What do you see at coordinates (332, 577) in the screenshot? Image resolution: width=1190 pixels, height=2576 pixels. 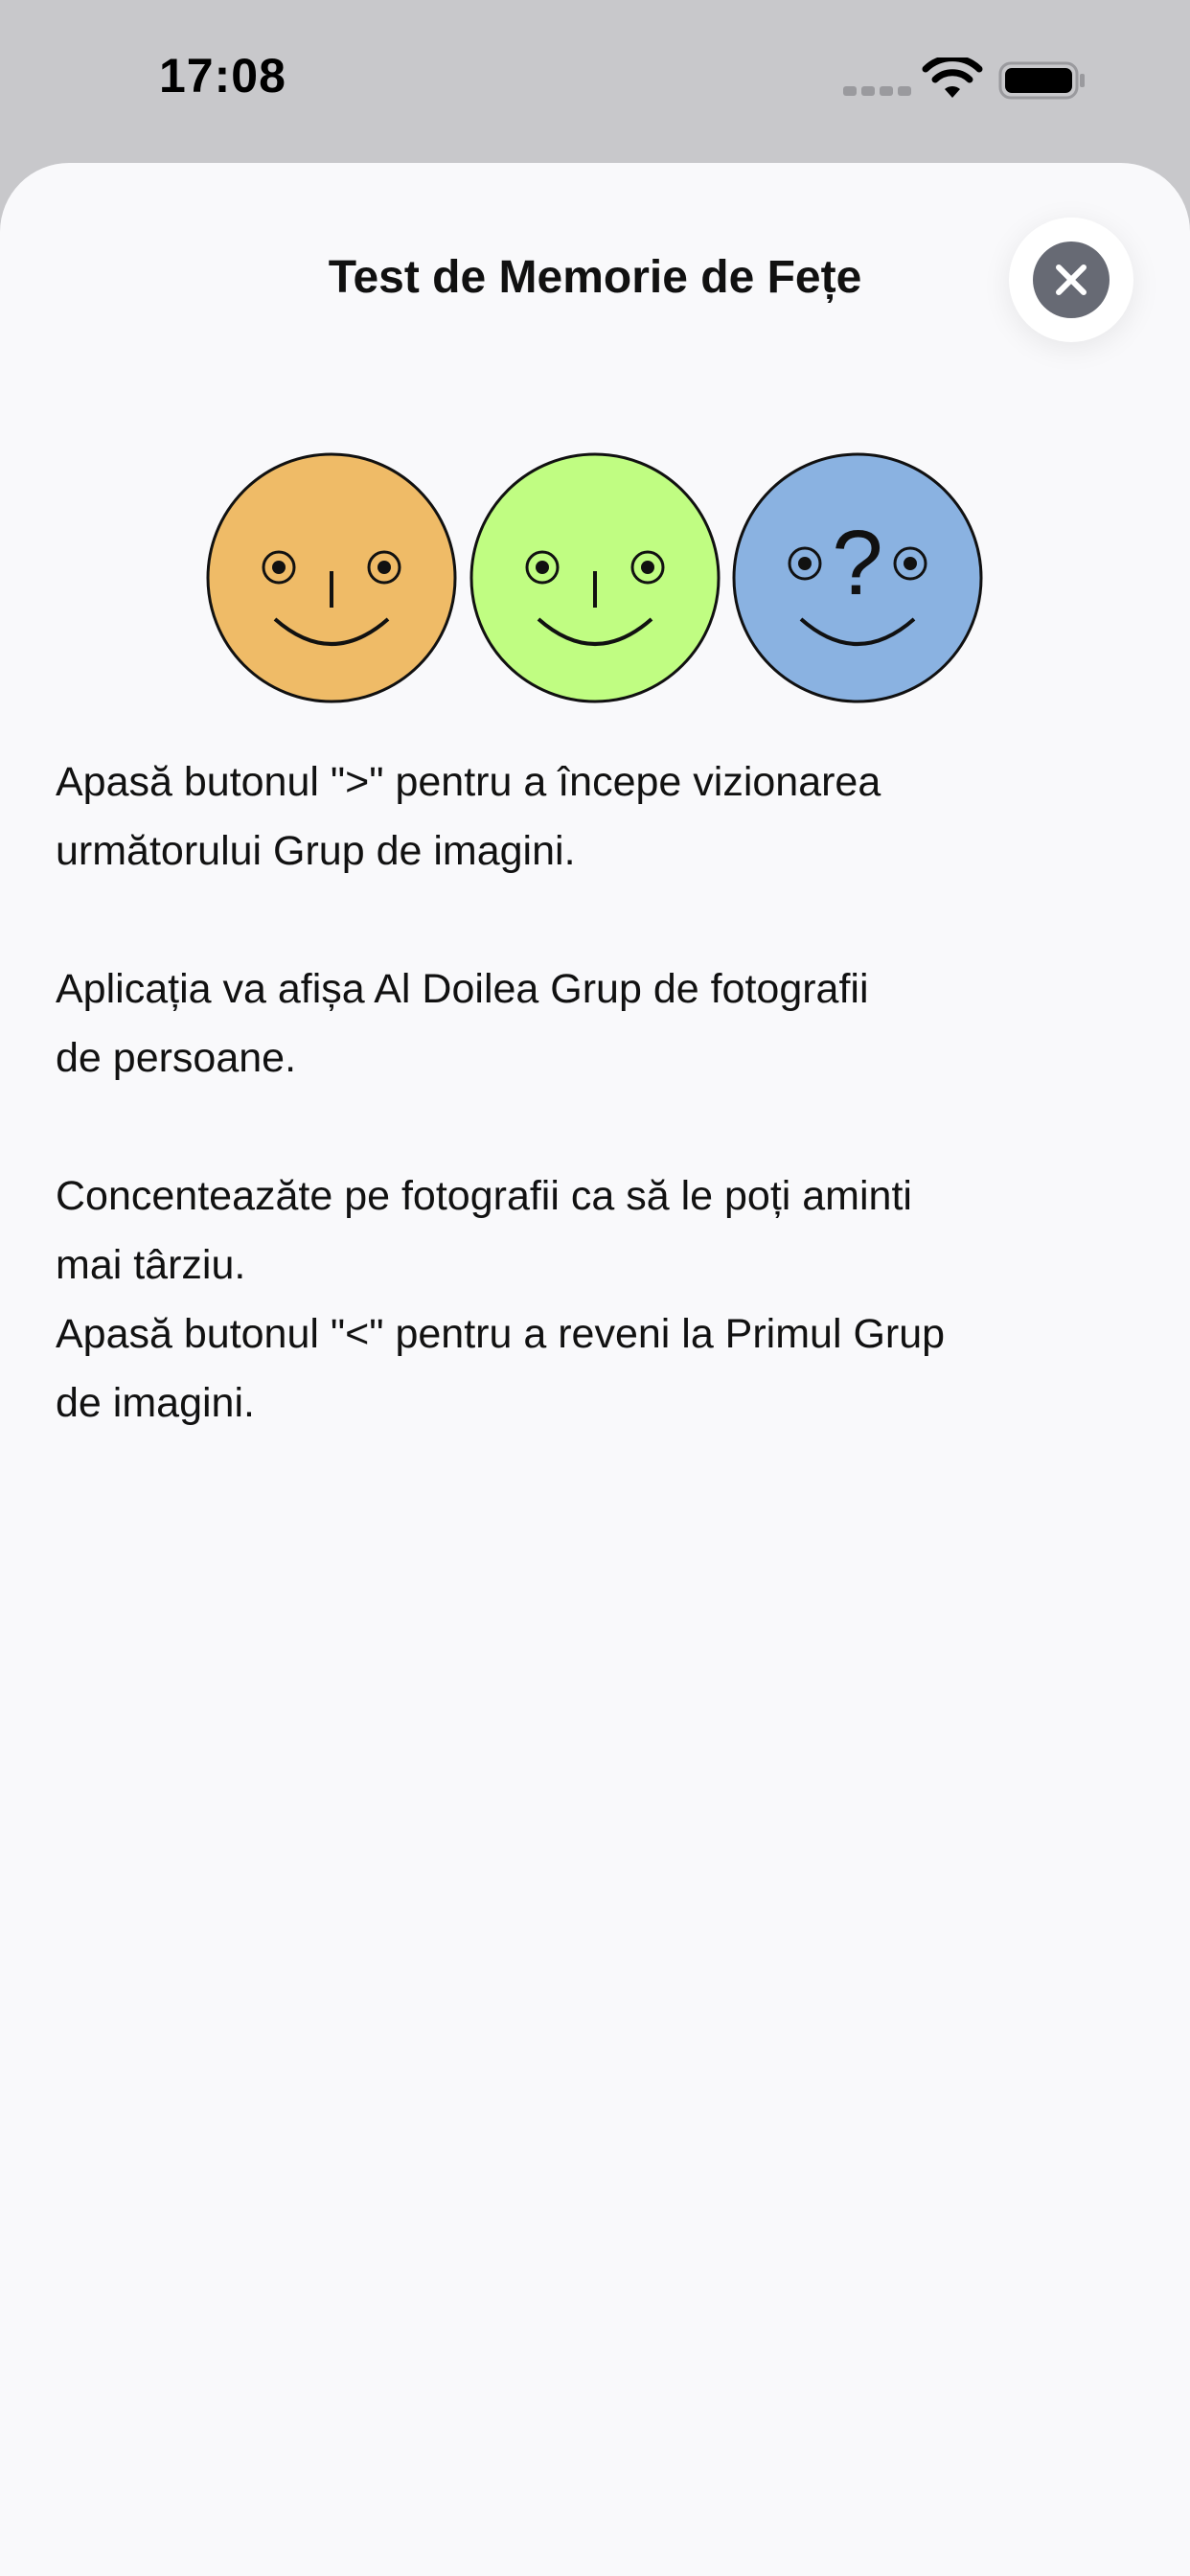 I see `smiley-face-orange-icon` at bounding box center [332, 577].